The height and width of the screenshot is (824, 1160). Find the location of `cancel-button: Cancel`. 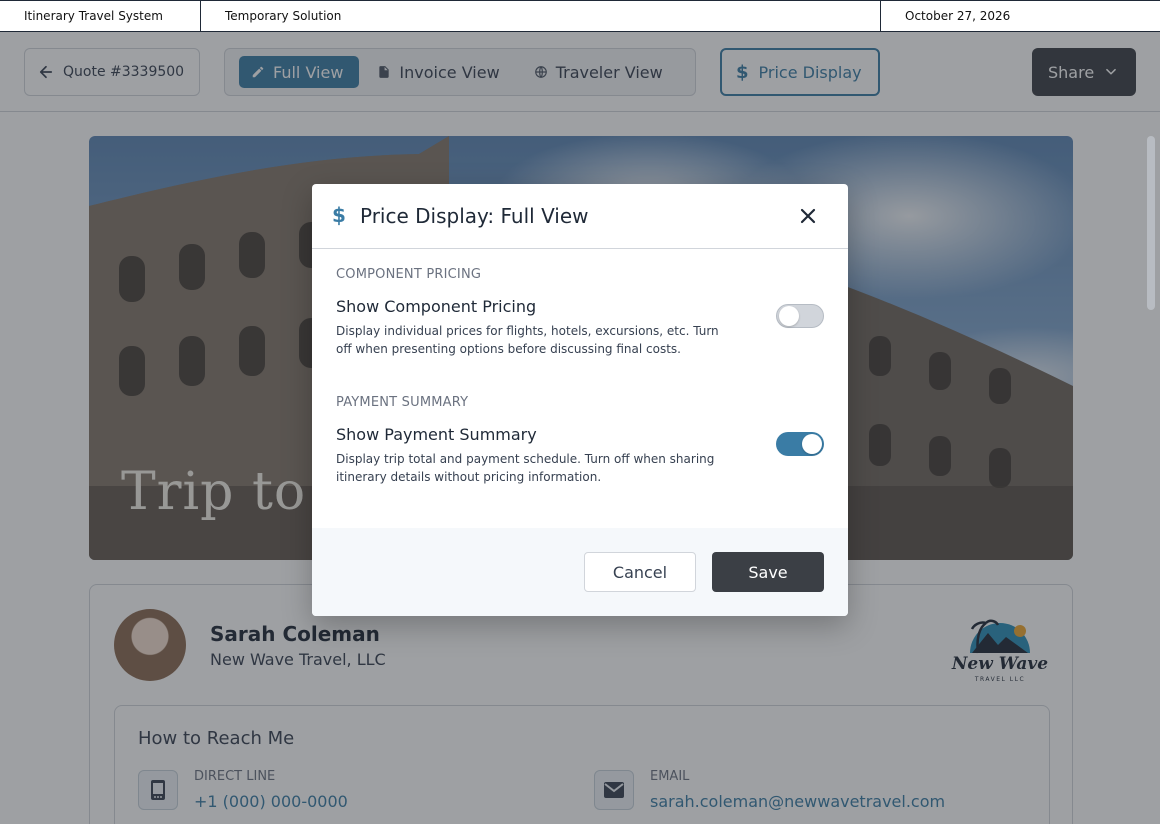

cancel-button: Cancel is located at coordinates (640, 572).